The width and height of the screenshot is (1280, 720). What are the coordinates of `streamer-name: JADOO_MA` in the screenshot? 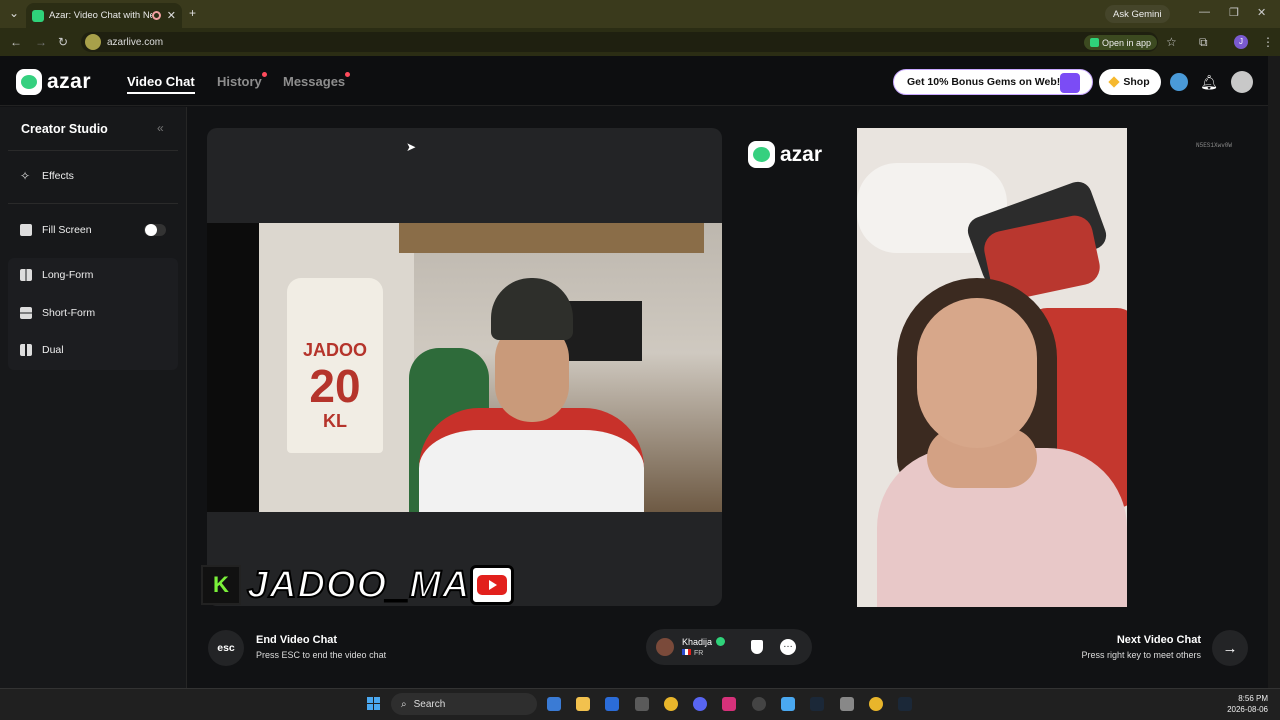 It's located at (358, 585).